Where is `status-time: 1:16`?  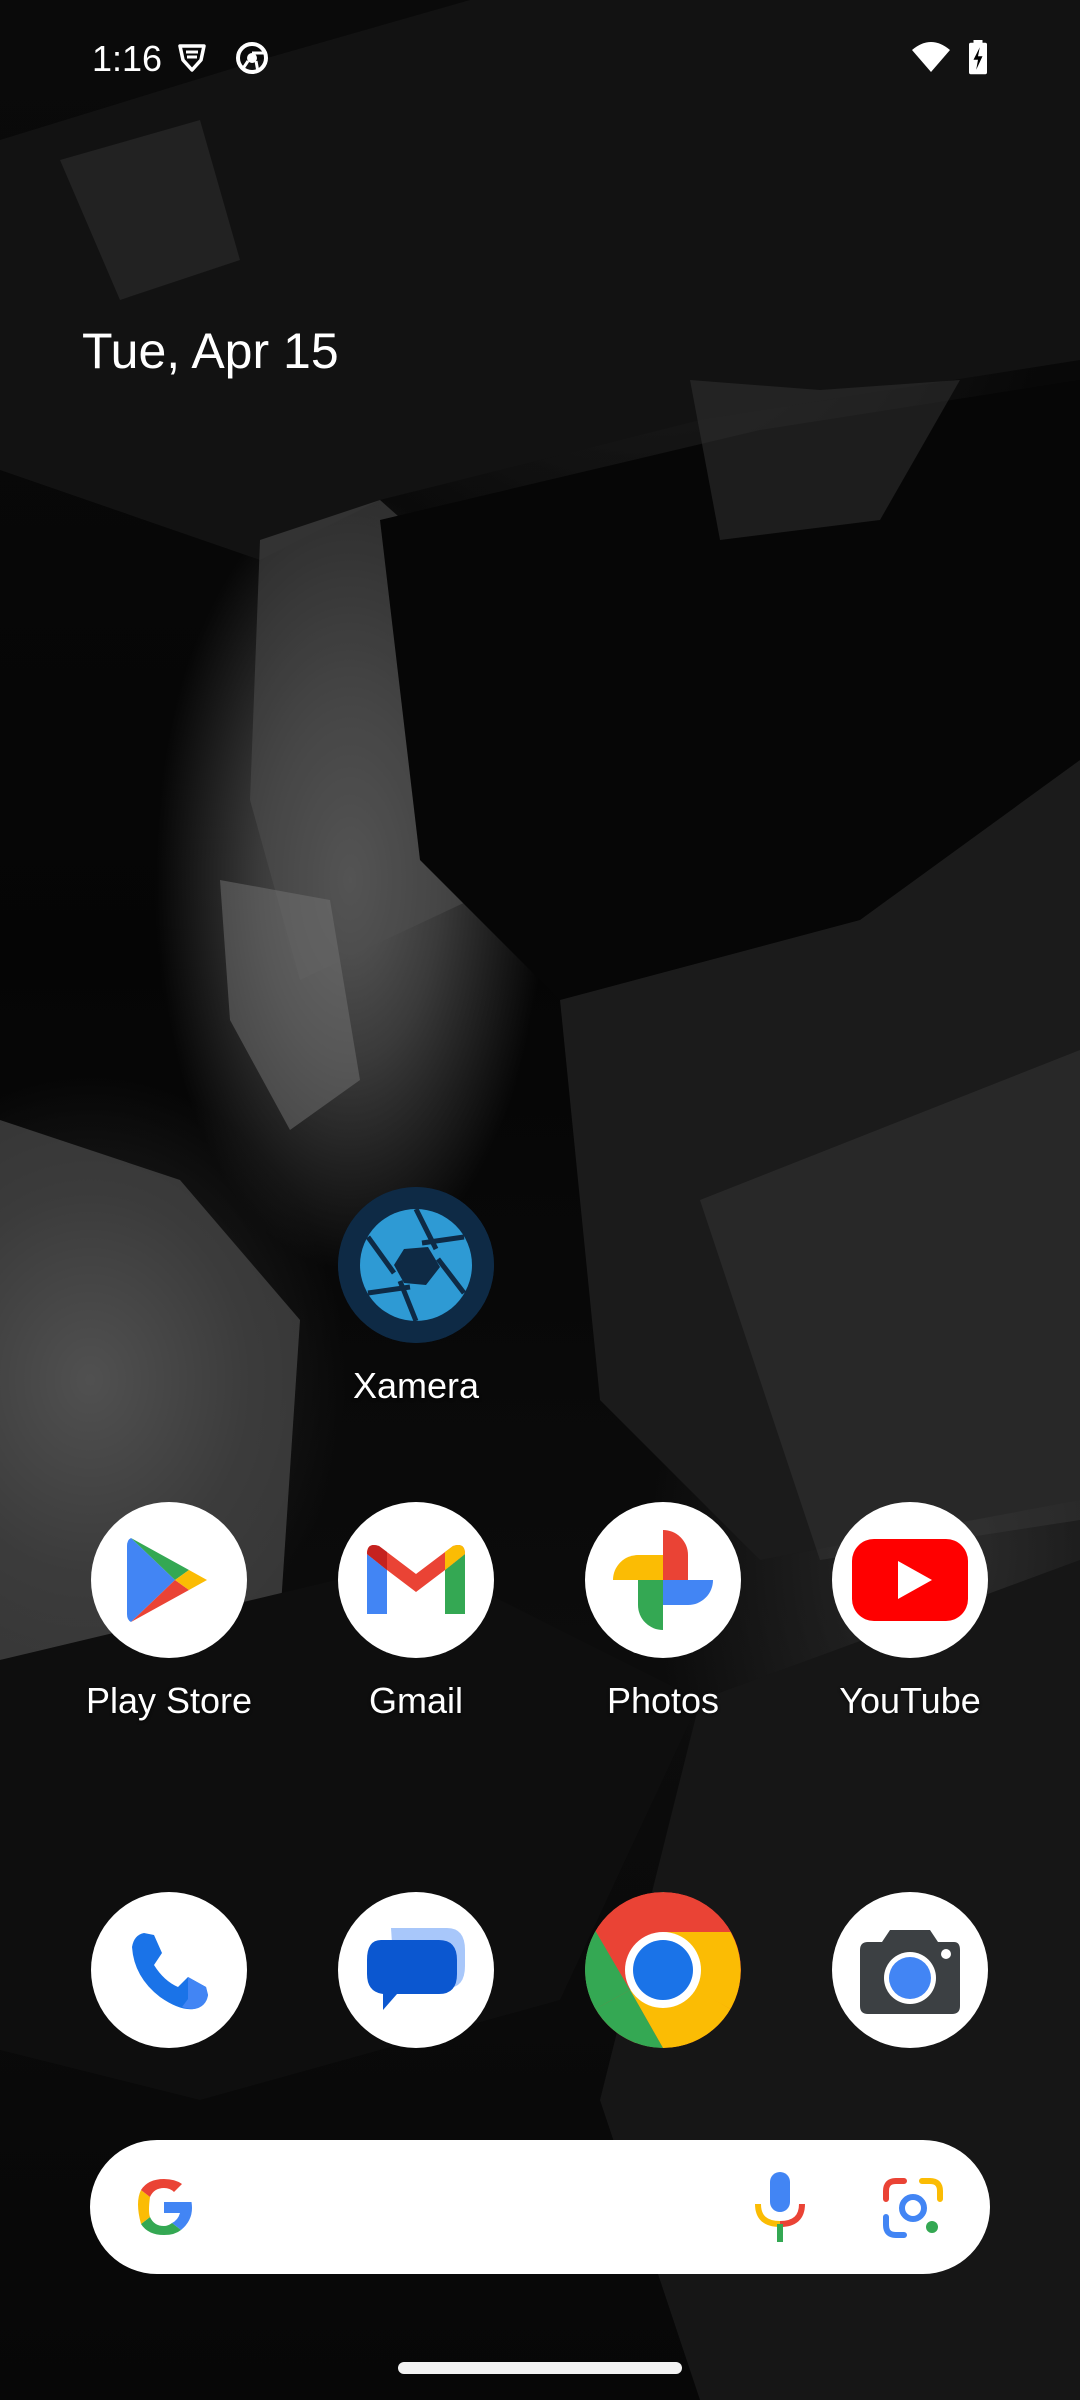 status-time: 1:16 is located at coordinates (127, 58).